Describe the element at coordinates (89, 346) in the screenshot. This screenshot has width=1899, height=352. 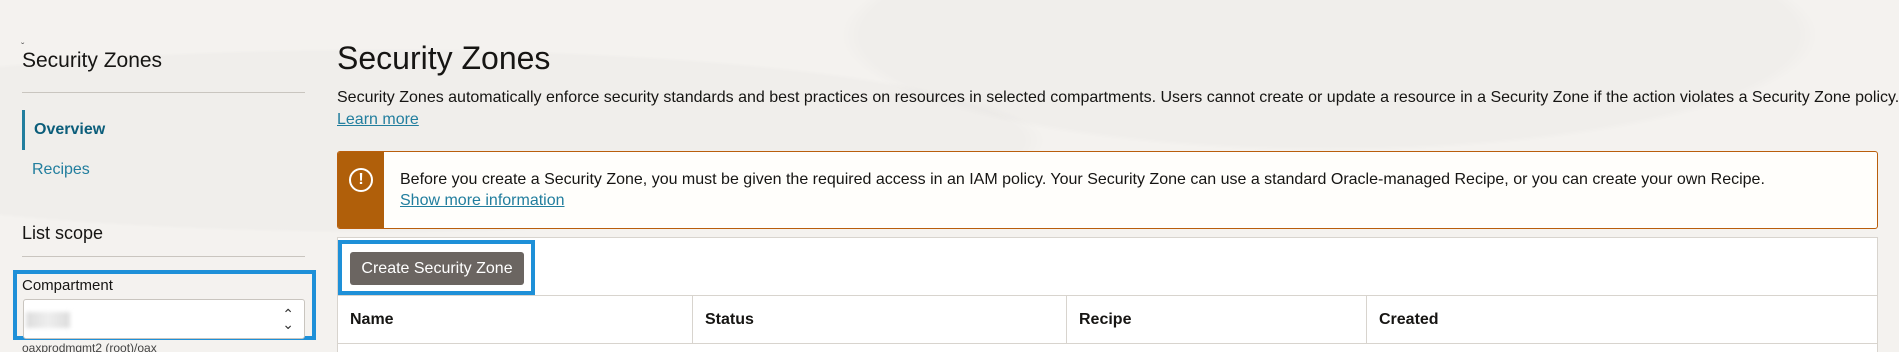
I see `compartment-path: oaxprodmgmt2 (root)/oax` at that location.